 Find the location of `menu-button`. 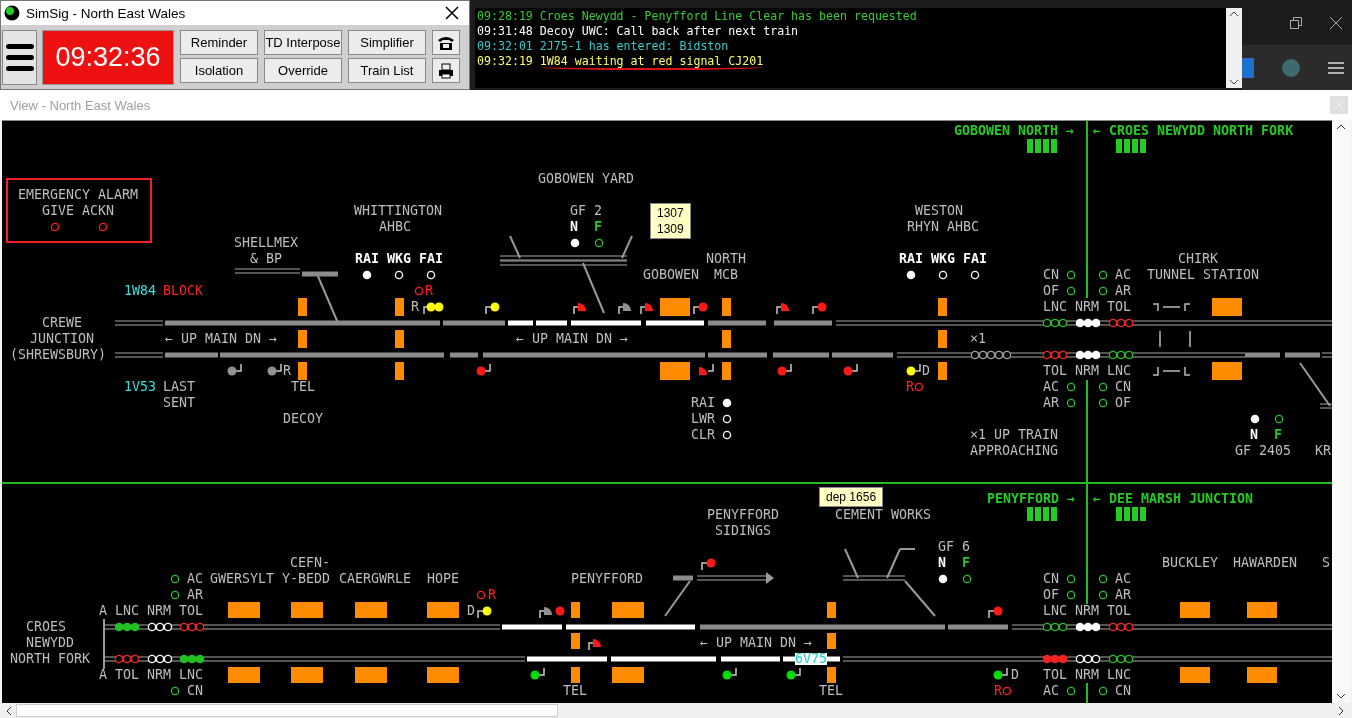

menu-button is located at coordinates (19, 57).